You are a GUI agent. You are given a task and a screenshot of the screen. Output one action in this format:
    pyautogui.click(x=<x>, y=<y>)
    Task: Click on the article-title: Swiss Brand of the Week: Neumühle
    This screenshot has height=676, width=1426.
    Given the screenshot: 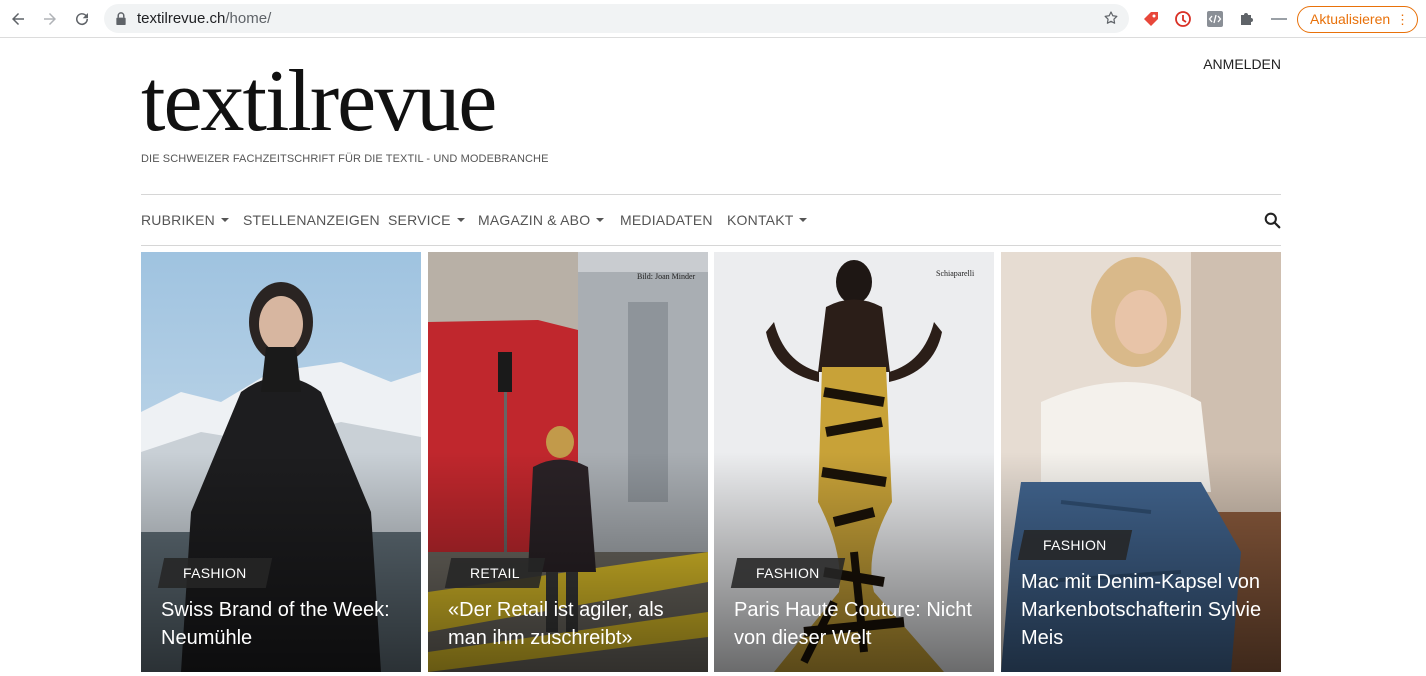 What is the action you would take?
    pyautogui.click(x=283, y=624)
    